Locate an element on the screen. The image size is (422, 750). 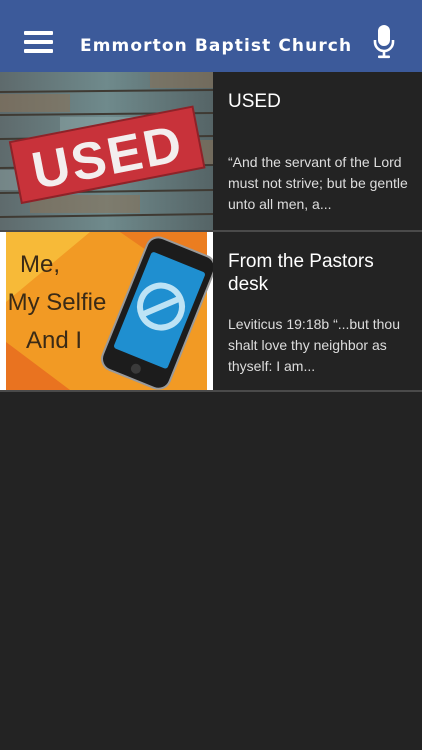
app-header: Emmorton Baptist Church is located at coordinates (211, 36).